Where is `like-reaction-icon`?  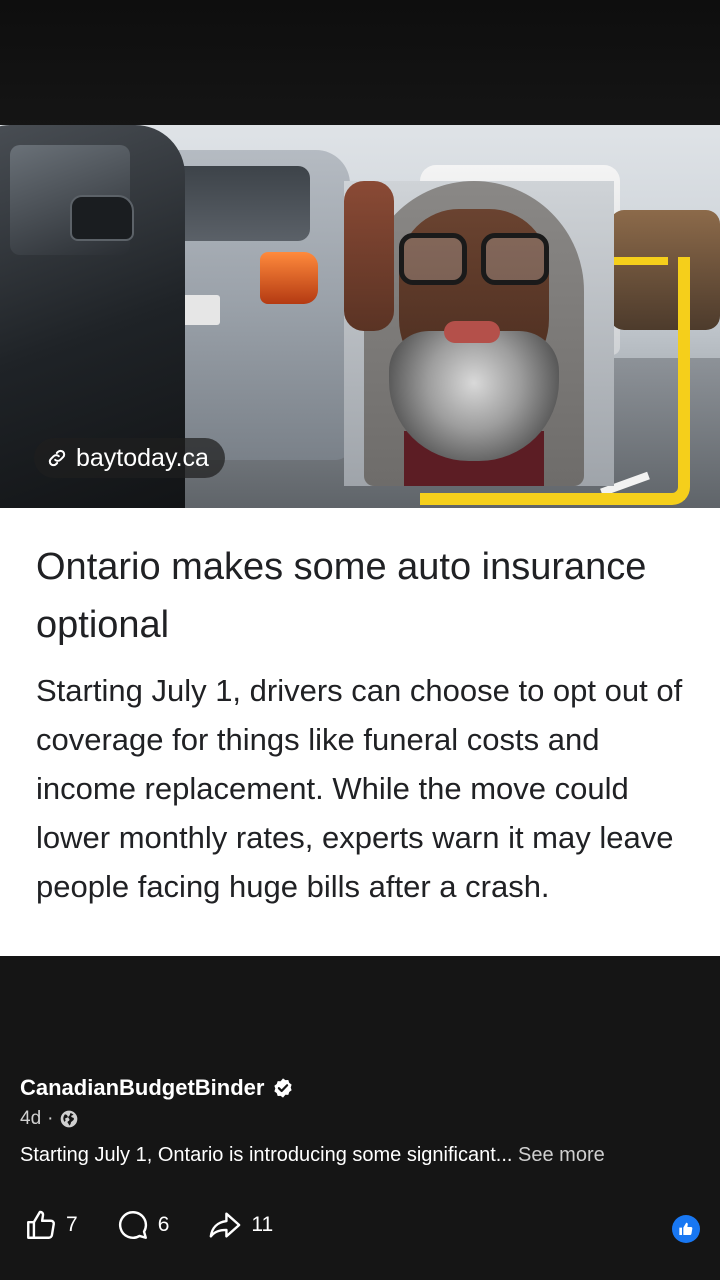 like-reaction-icon is located at coordinates (686, 1229).